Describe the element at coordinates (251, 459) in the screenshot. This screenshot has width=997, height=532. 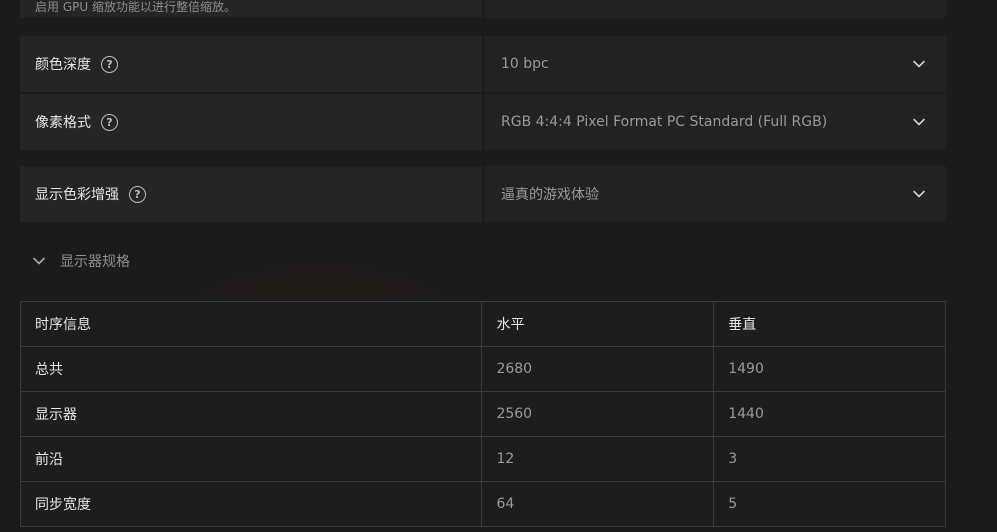
I see `table-cell: 前沿` at that location.